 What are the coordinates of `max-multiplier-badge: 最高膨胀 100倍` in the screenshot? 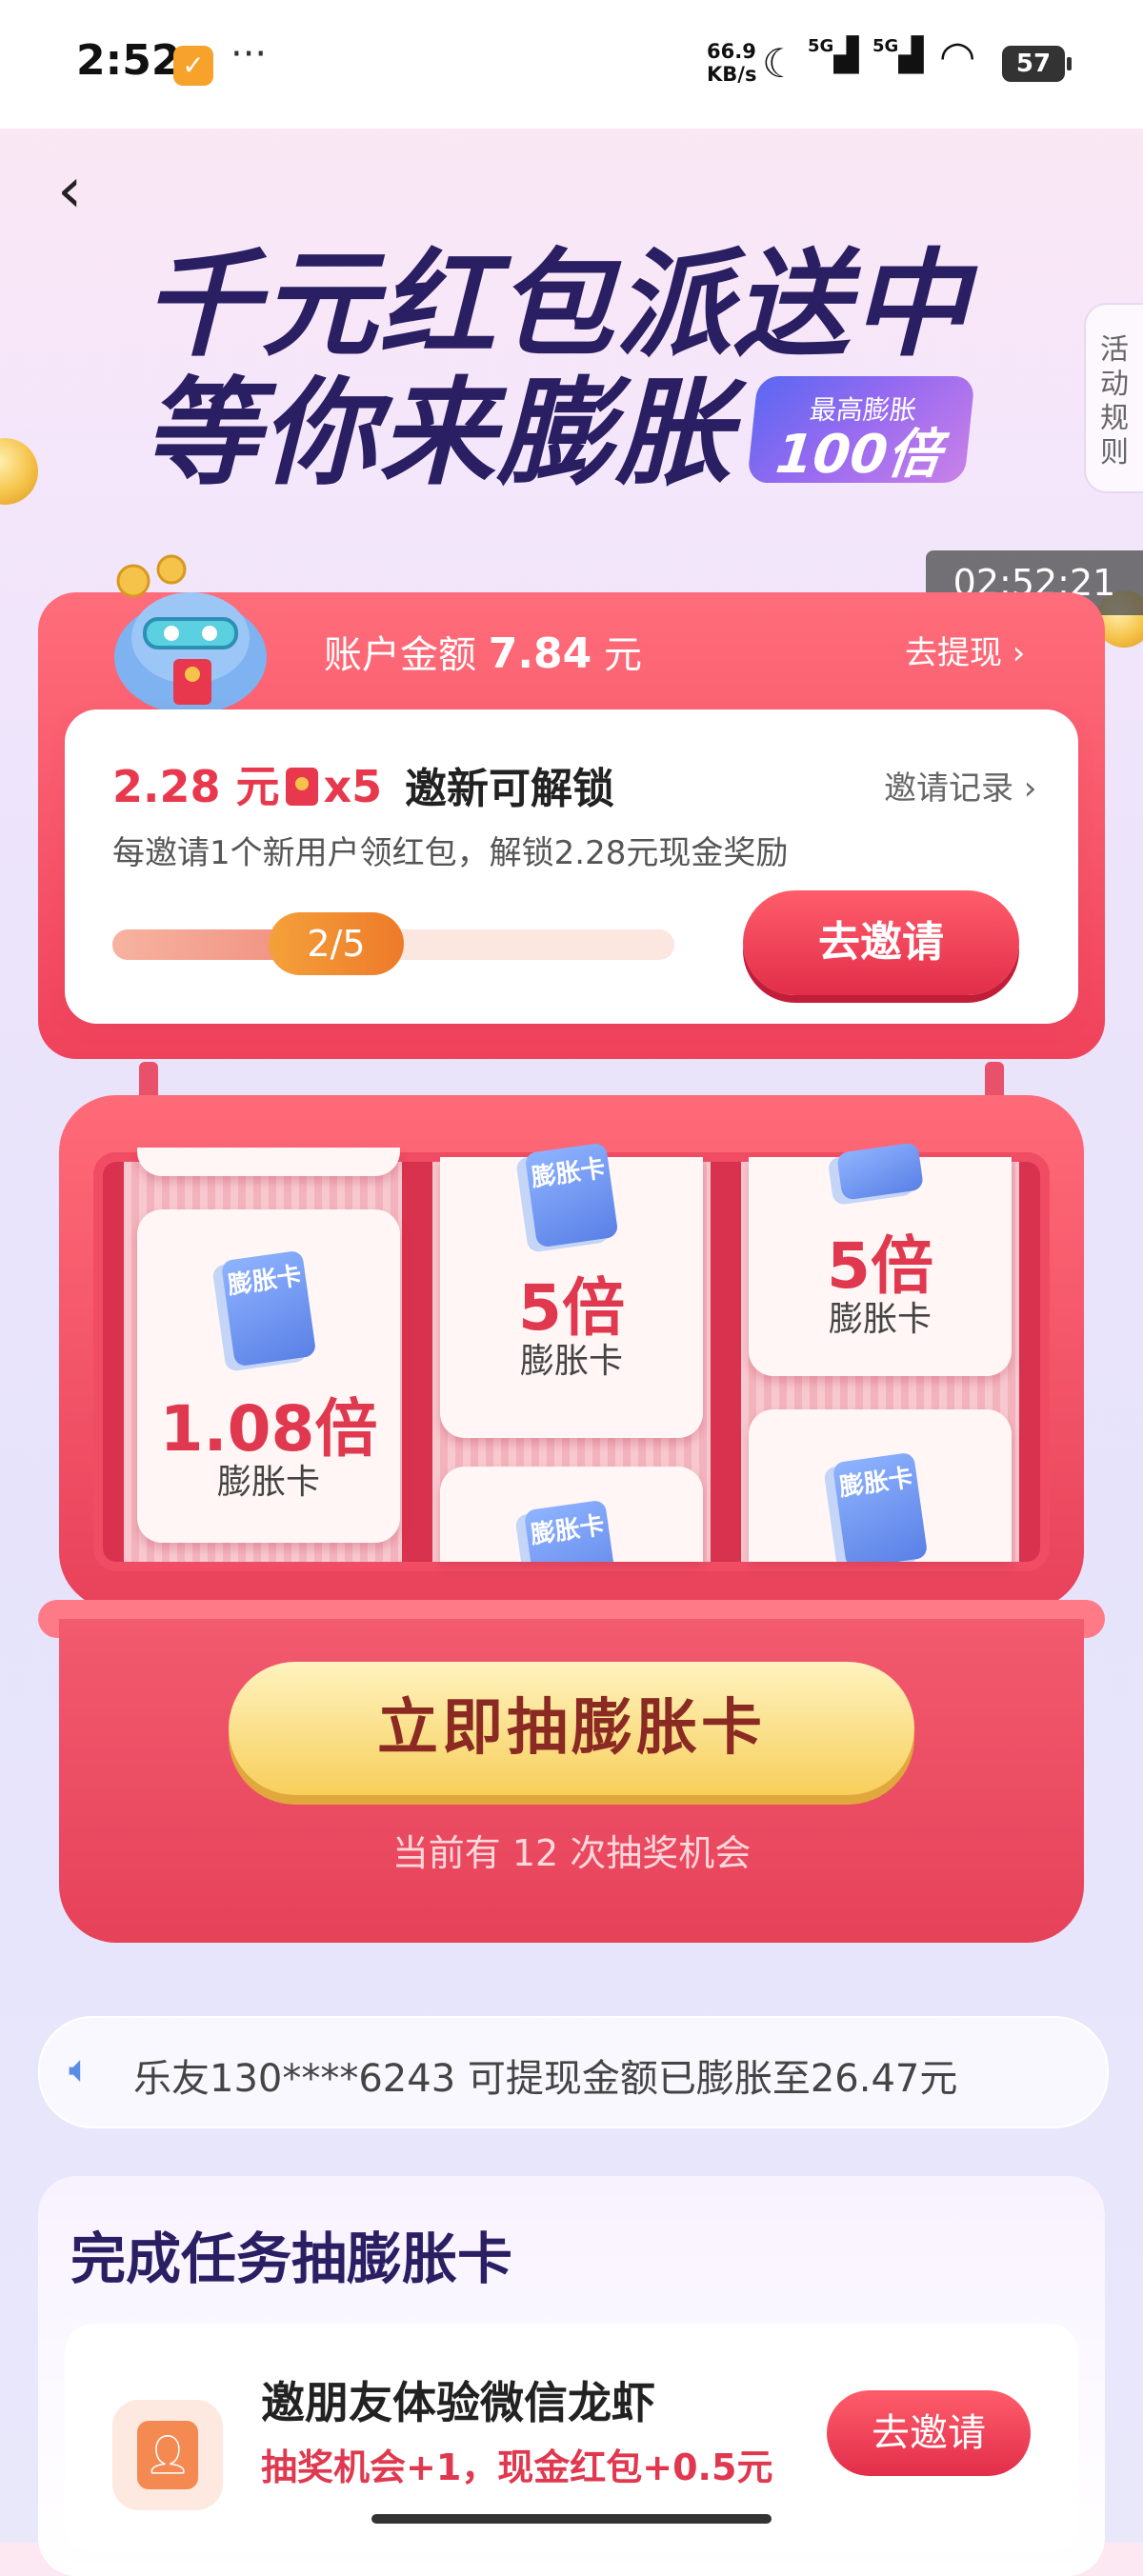 It's located at (861, 431).